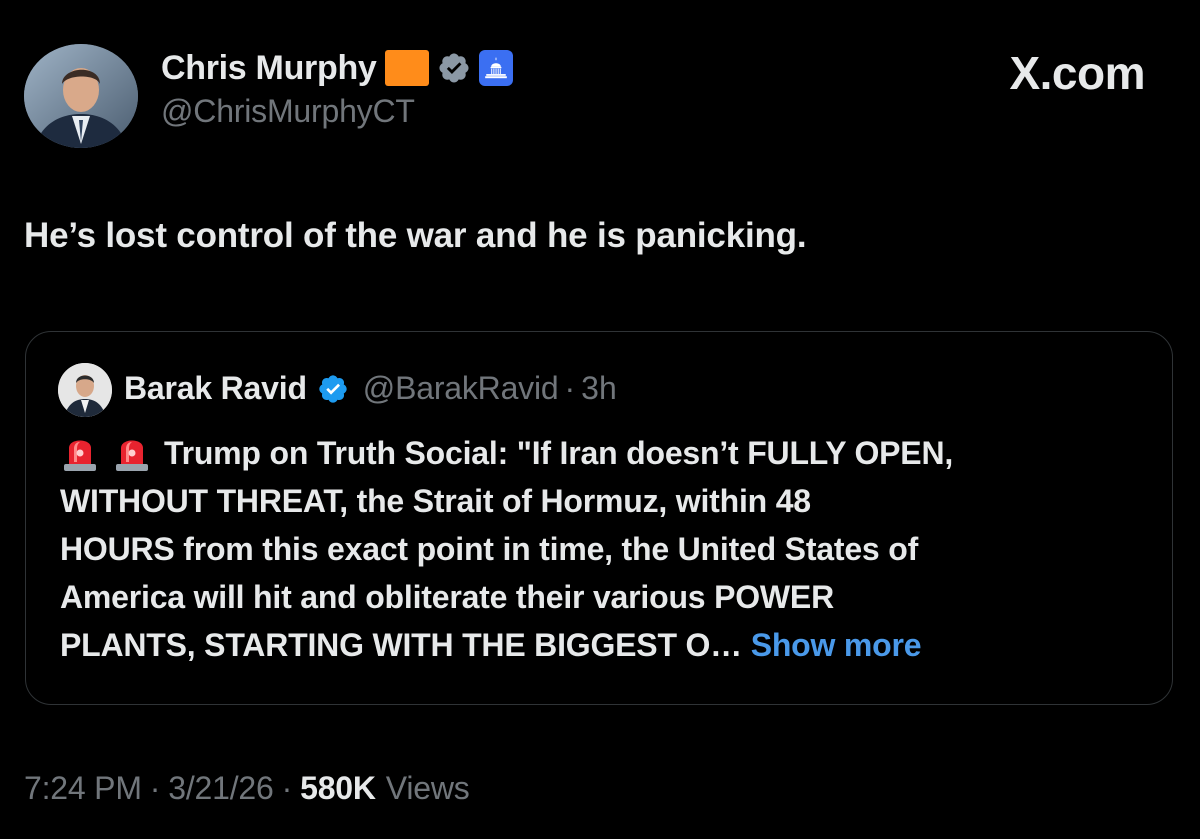 This screenshot has height=839, width=1200. Describe the element at coordinates (221, 788) in the screenshot. I see `tweet-date: 3/21/26` at that location.